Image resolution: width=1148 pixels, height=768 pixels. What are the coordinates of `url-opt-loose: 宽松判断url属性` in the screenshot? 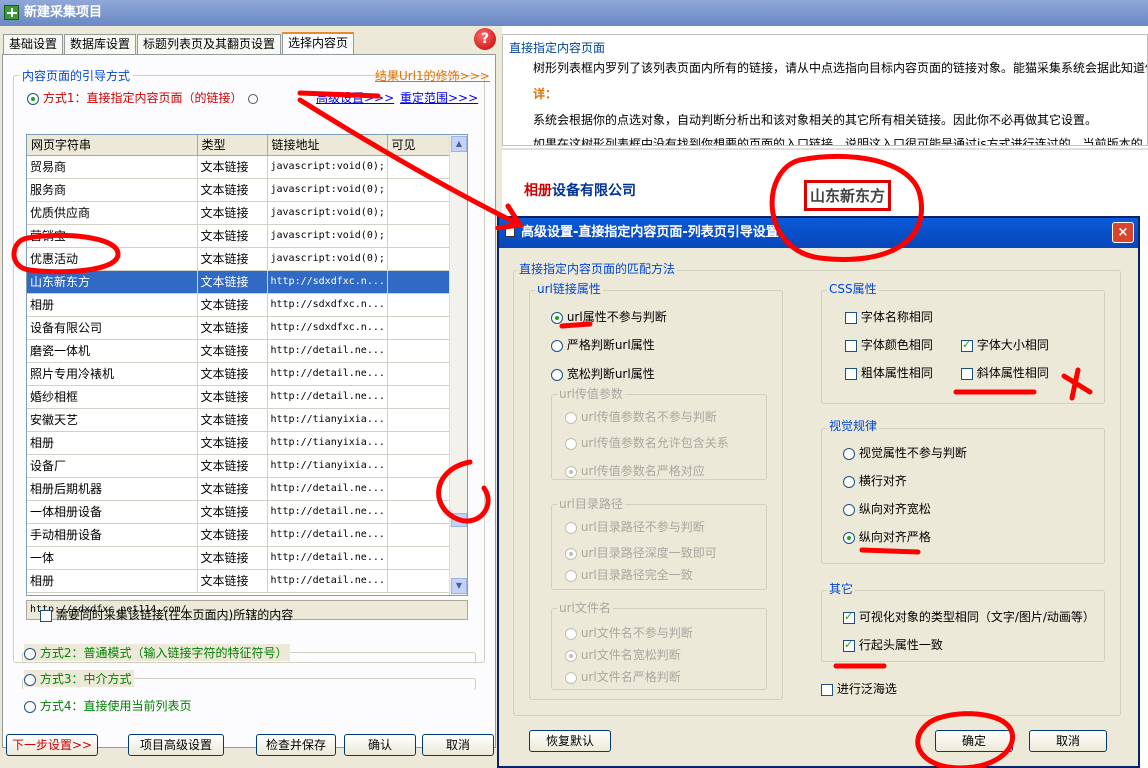 It's located at (603, 373).